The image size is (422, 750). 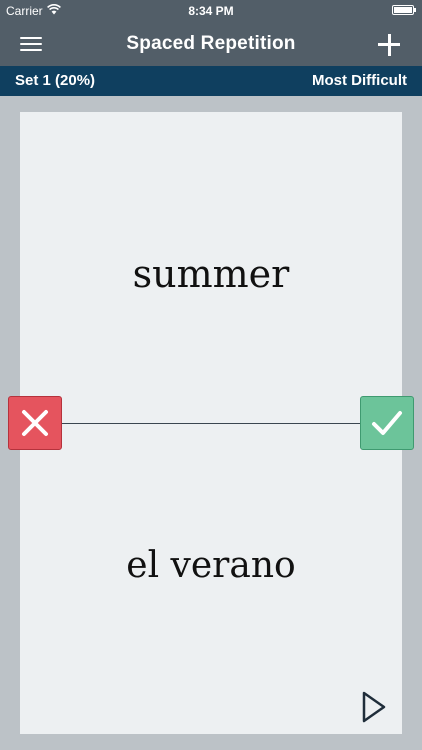 What do you see at coordinates (211, 423) in the screenshot?
I see `card-divider` at bounding box center [211, 423].